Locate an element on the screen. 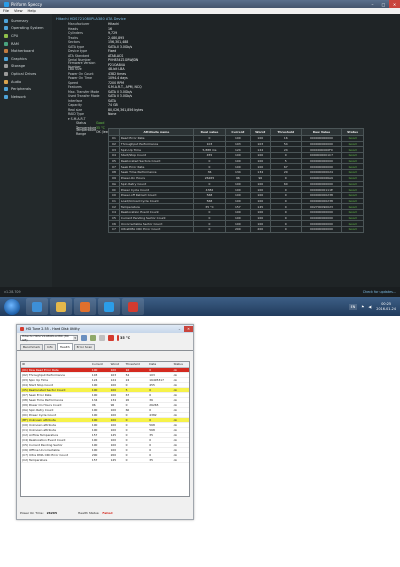  drive-select: Hitachi HDS721080PLA380 (80 GB) ▾ is located at coordinates (49, 338).